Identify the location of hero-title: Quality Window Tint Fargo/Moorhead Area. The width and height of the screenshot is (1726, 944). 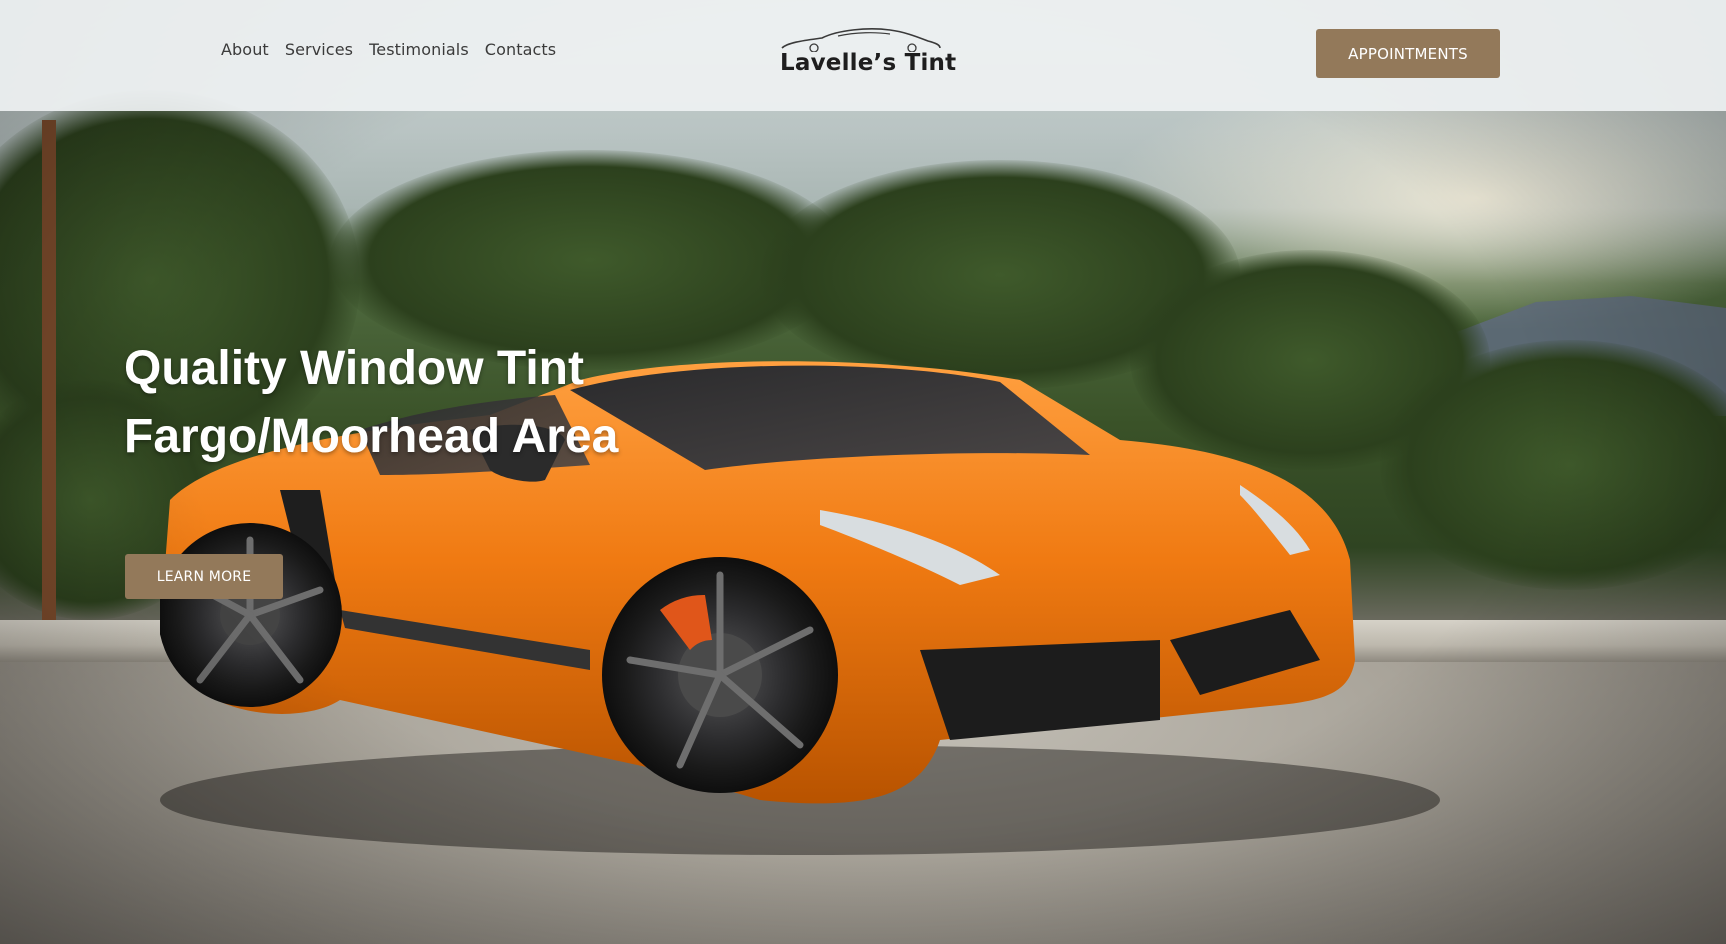
(371, 403).